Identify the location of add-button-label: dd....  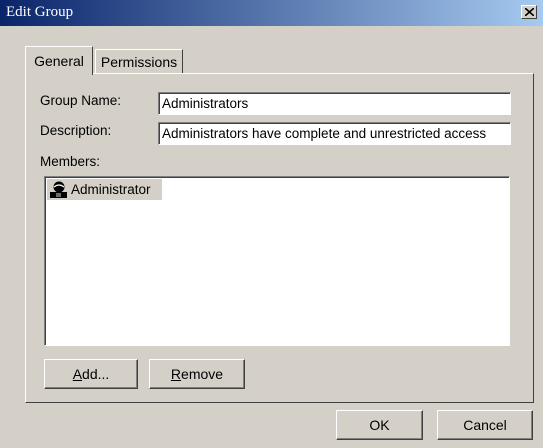
(96, 374).